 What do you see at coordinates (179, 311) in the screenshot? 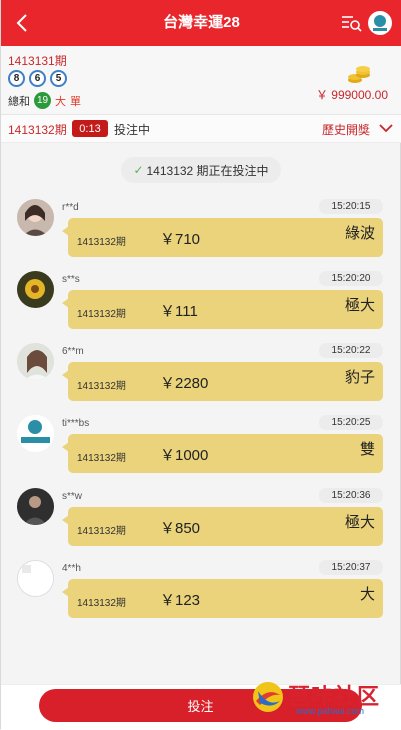
I see `bet-amount: ￥111` at bounding box center [179, 311].